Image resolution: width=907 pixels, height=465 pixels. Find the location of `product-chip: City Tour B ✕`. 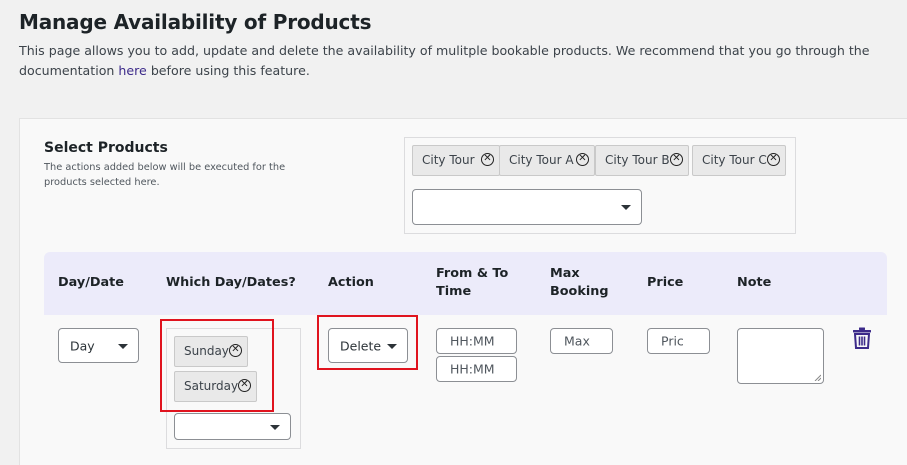

product-chip: City Tour B ✕ is located at coordinates (642, 160).